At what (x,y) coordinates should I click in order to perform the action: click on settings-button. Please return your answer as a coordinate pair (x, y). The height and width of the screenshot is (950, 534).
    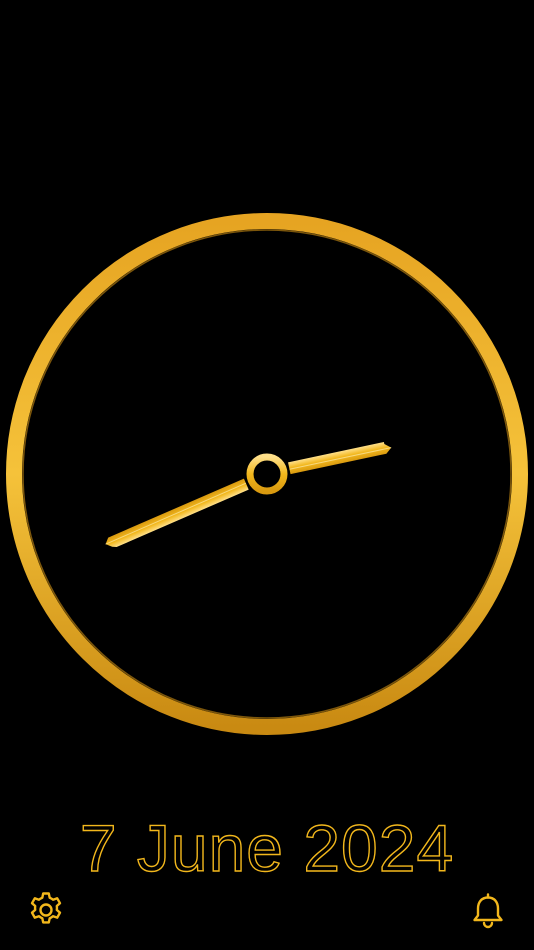
    Looking at the image, I should click on (46, 910).